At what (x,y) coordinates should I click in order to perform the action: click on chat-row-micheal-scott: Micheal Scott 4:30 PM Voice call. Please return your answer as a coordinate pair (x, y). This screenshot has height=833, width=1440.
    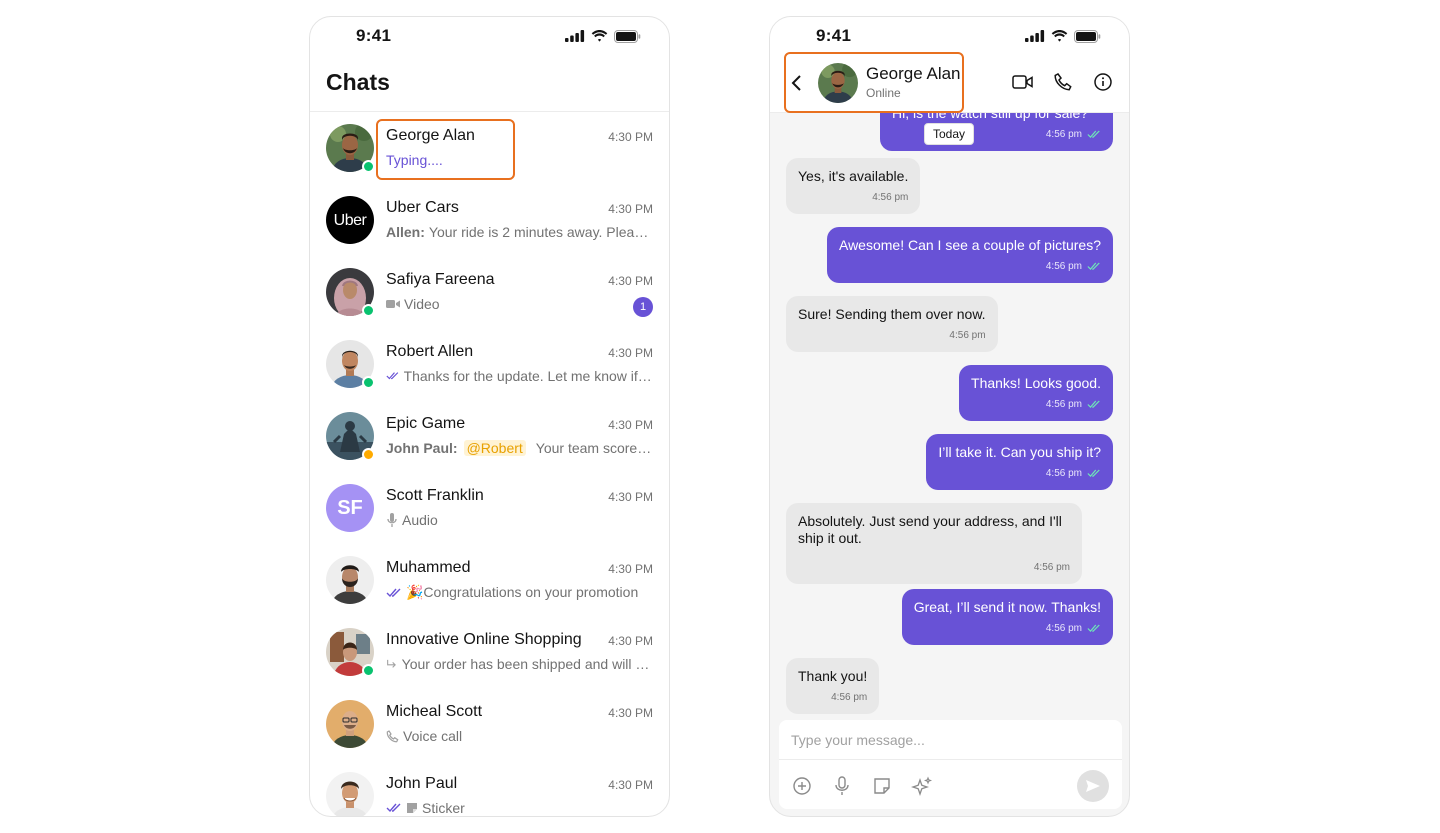
    Looking at the image, I should click on (489, 736).